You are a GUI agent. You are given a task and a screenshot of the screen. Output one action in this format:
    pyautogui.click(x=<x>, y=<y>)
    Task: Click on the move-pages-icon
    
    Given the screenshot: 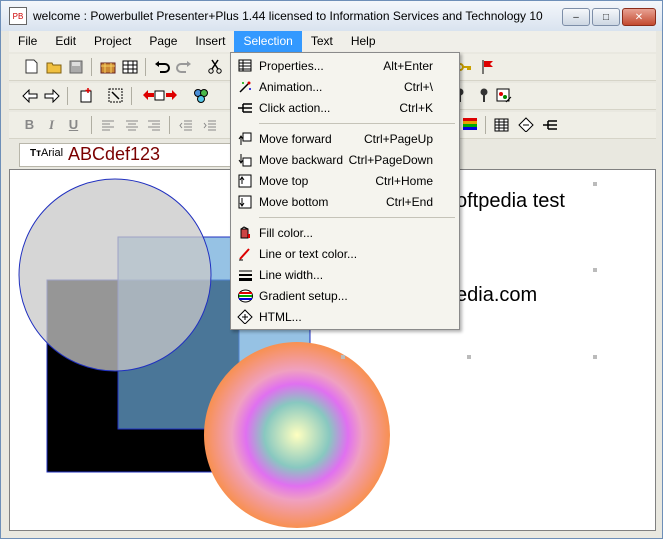 What is the action you would take?
    pyautogui.click(x=160, y=95)
    